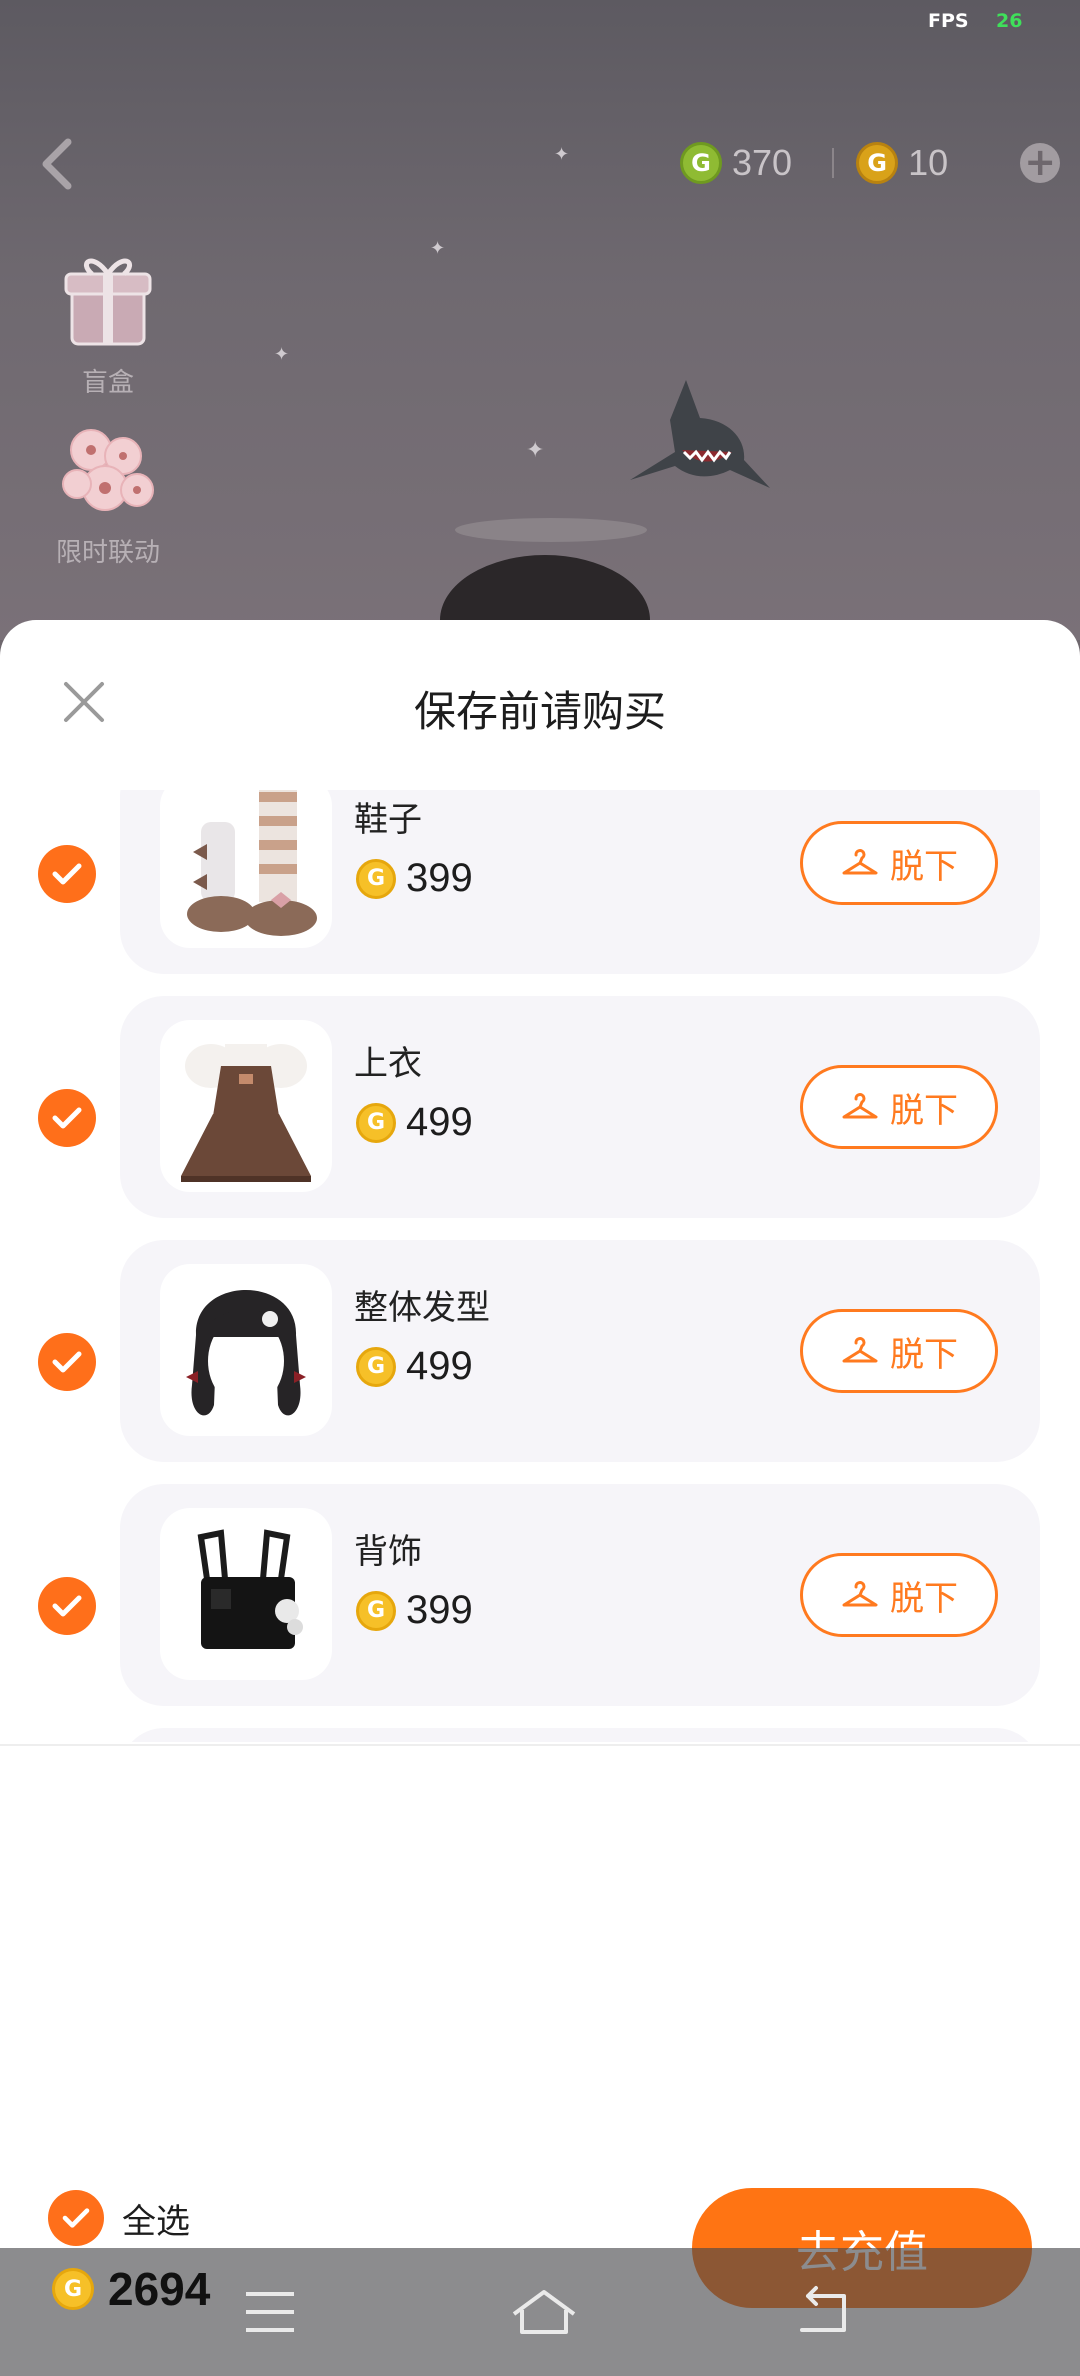 The image size is (1080, 2376). Describe the element at coordinates (246, 869) in the screenshot. I see `shoes-thumbnail` at that location.